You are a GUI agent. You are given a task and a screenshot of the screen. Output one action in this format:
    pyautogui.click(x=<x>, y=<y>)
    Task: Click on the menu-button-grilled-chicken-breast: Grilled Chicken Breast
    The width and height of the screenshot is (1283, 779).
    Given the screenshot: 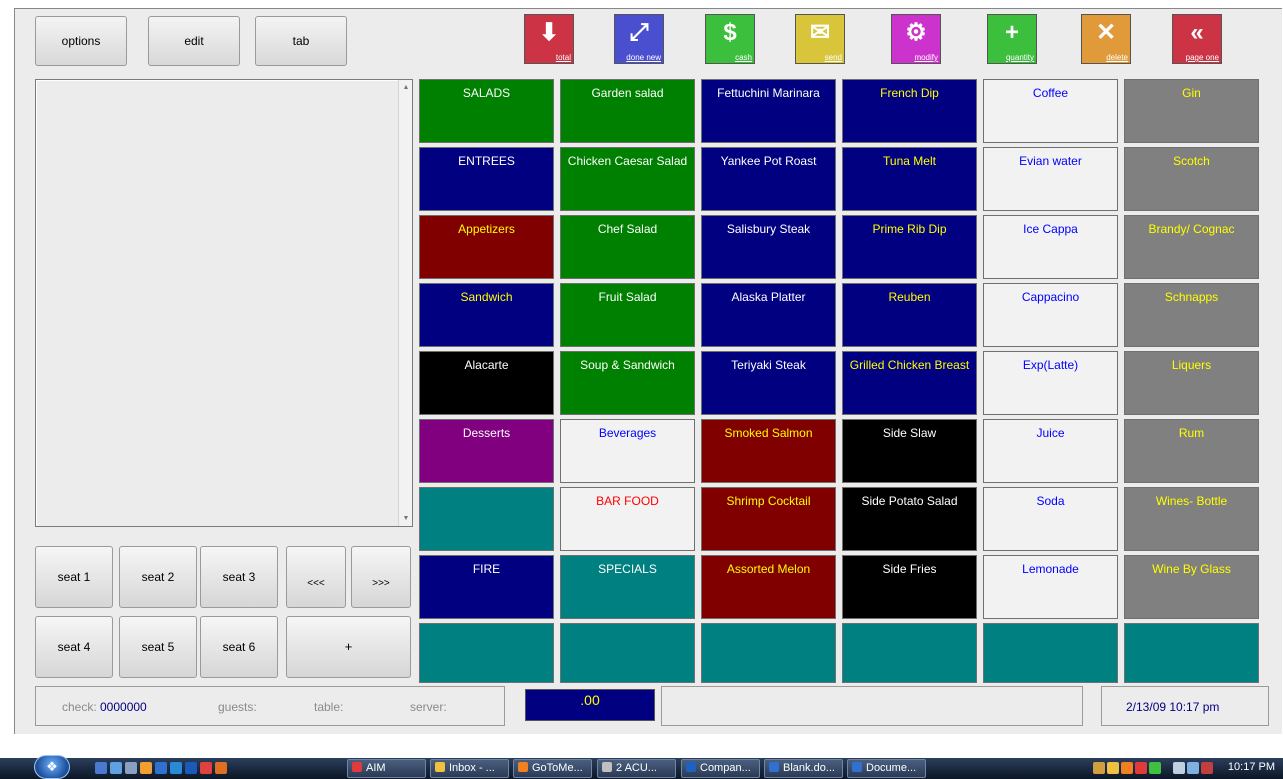 What is the action you would take?
    pyautogui.click(x=909, y=383)
    